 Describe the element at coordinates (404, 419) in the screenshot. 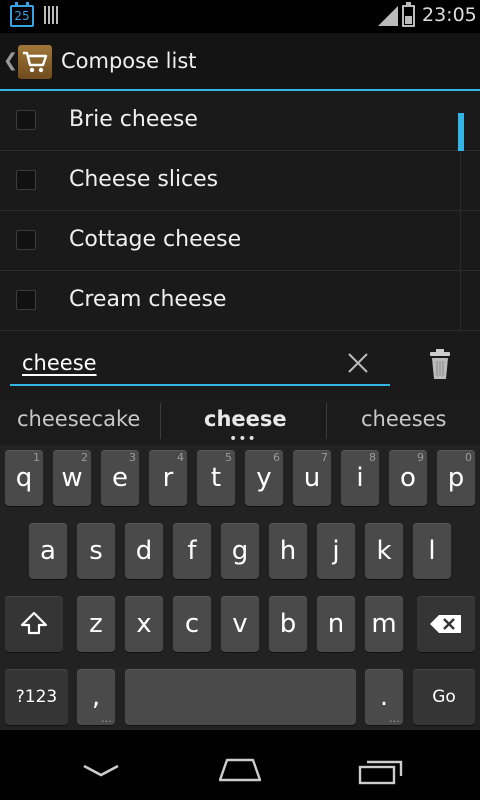

I see `suggestion-right: cheeses` at that location.